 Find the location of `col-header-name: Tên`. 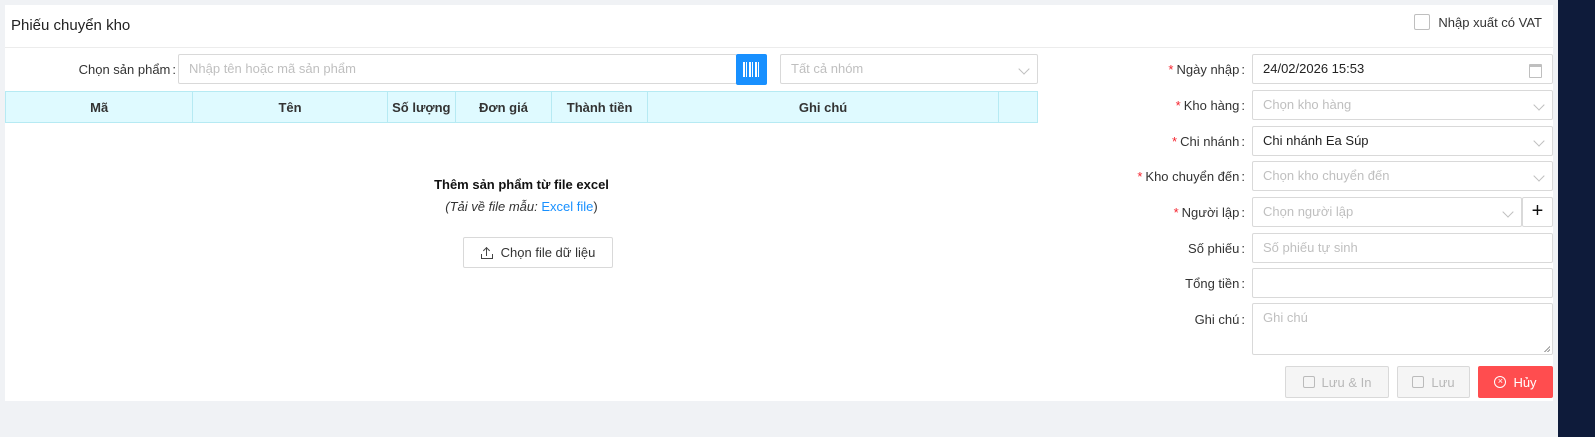

col-header-name: Tên is located at coordinates (290, 107).